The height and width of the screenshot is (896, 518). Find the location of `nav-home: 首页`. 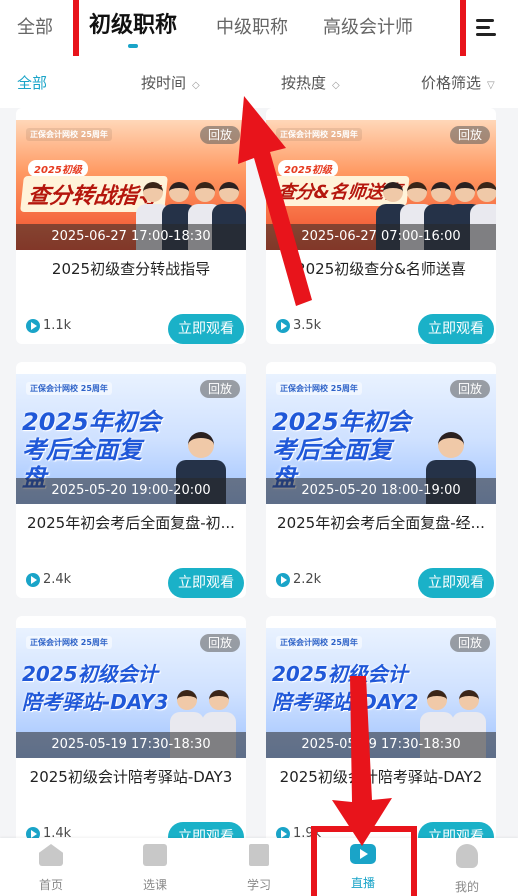

nav-home: 首页 is located at coordinates (51, 868).